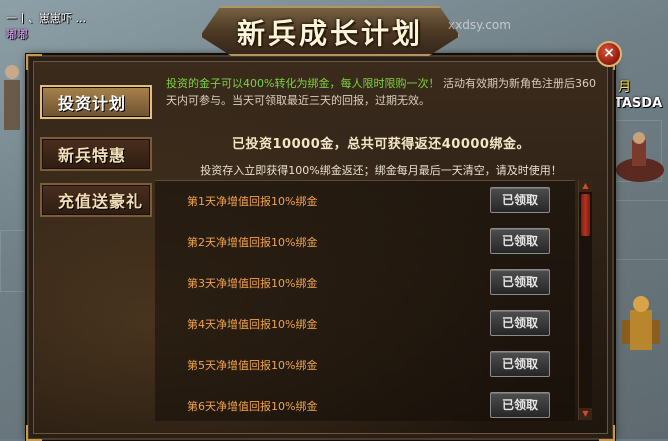  Describe the element at coordinates (12, 97) in the screenshot. I see `npc-character` at that location.